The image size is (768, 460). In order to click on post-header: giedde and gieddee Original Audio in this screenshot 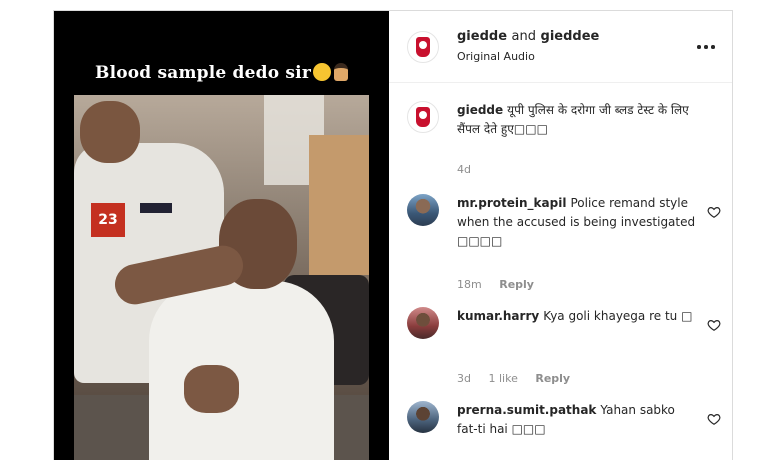, I will do `click(560, 47)`.